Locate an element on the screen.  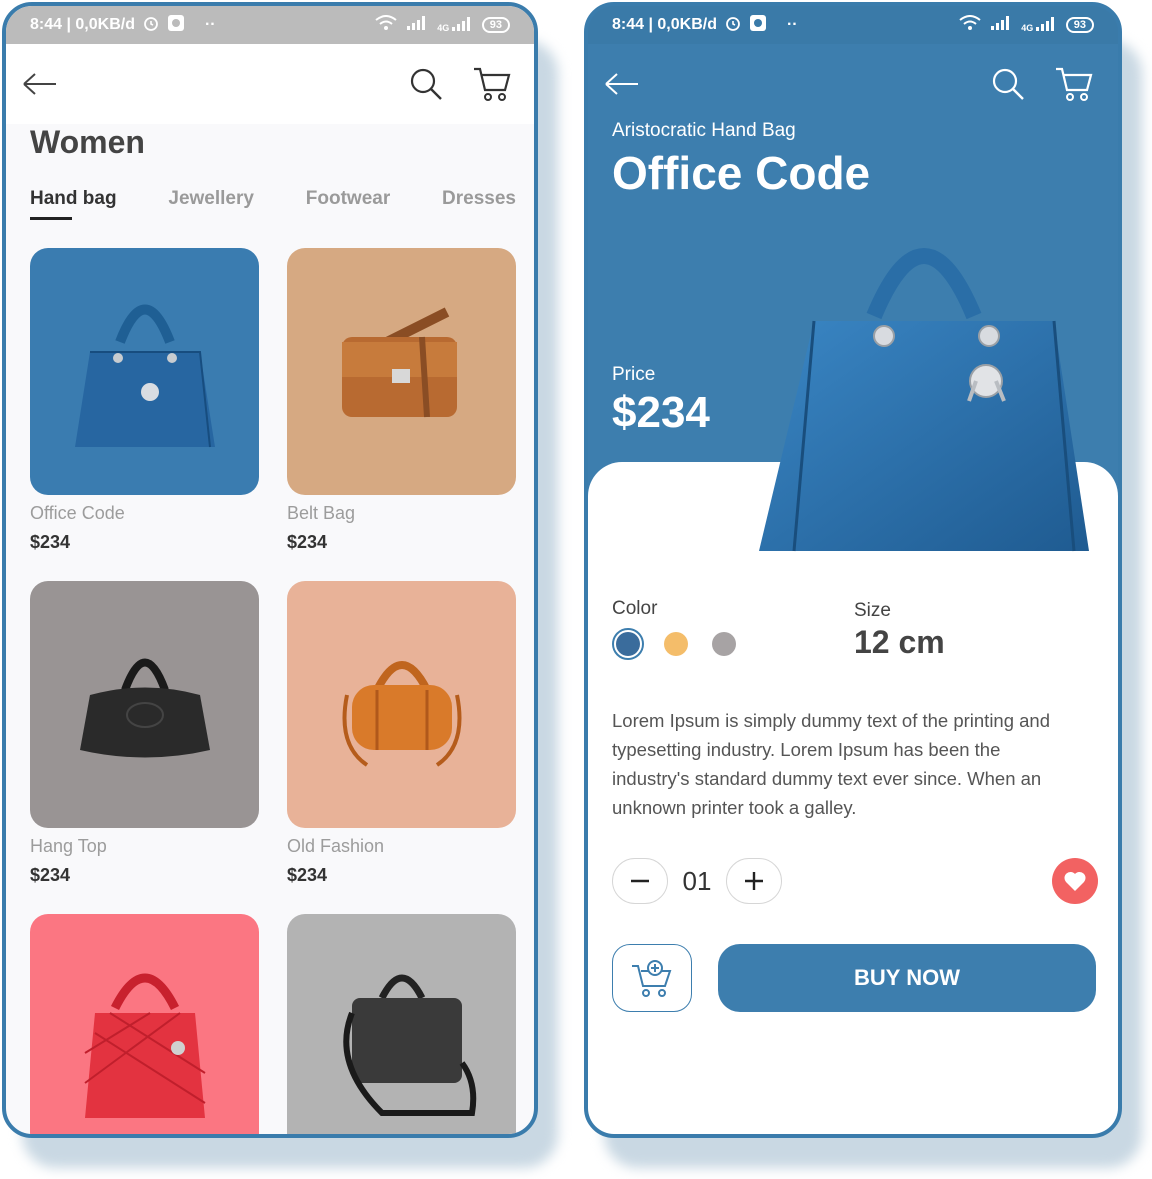
product-subtitle: Aristocratic Hand Bag is located at coordinates (704, 130).